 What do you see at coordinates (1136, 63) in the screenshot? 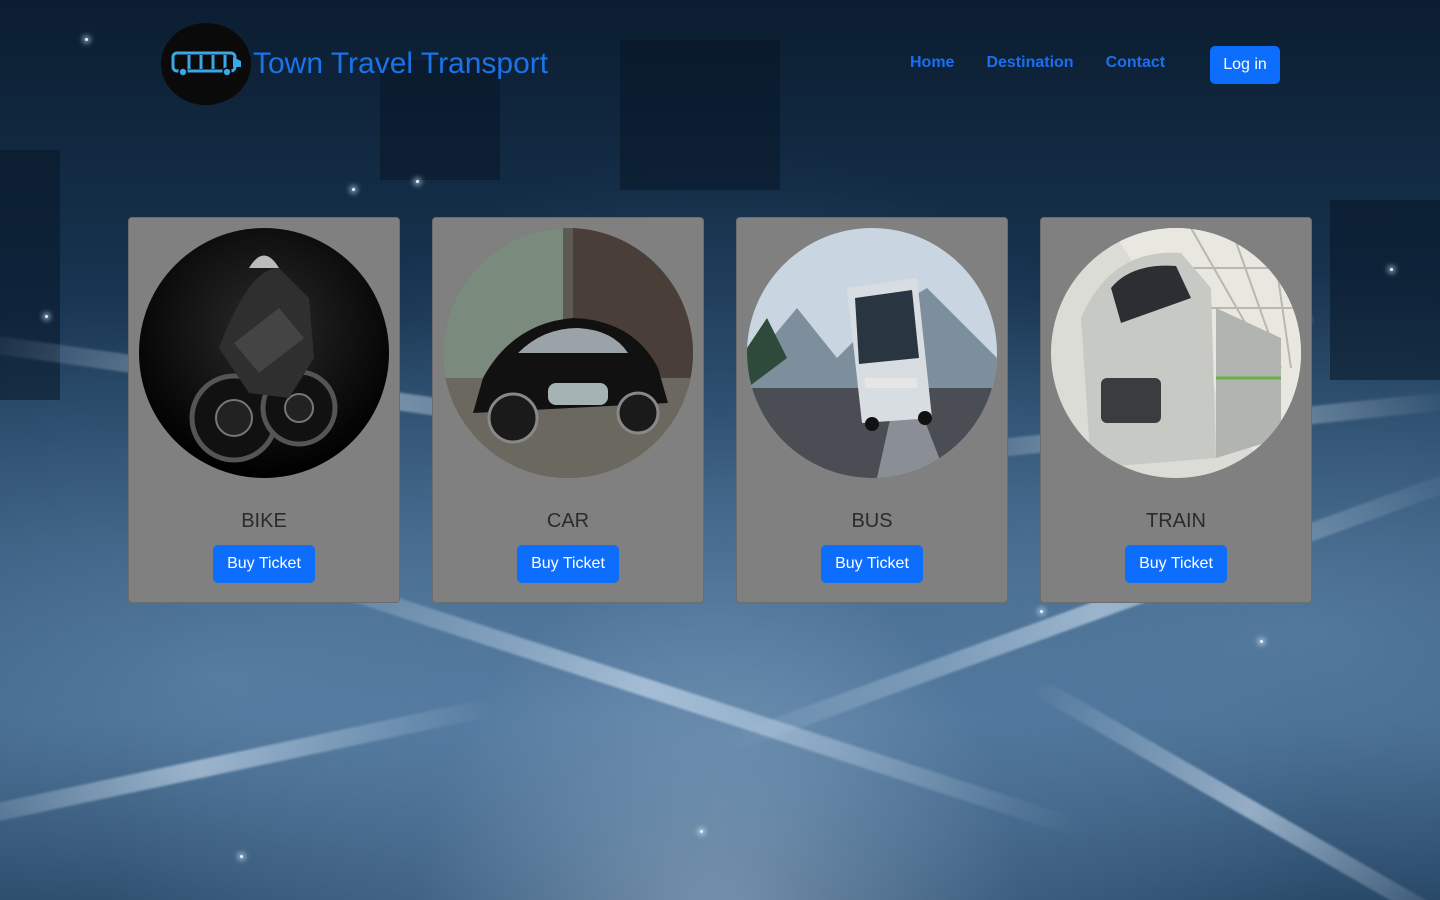
I see `nav-contact: Contact` at bounding box center [1136, 63].